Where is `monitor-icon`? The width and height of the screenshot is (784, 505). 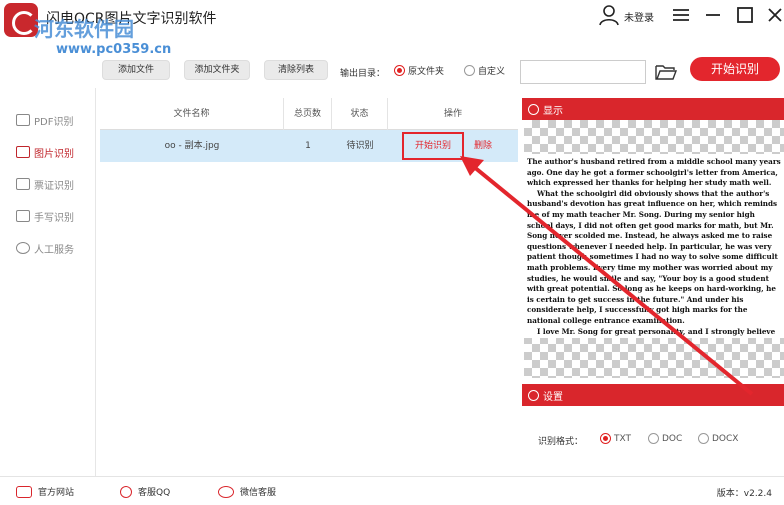 monitor-icon is located at coordinates (24, 491).